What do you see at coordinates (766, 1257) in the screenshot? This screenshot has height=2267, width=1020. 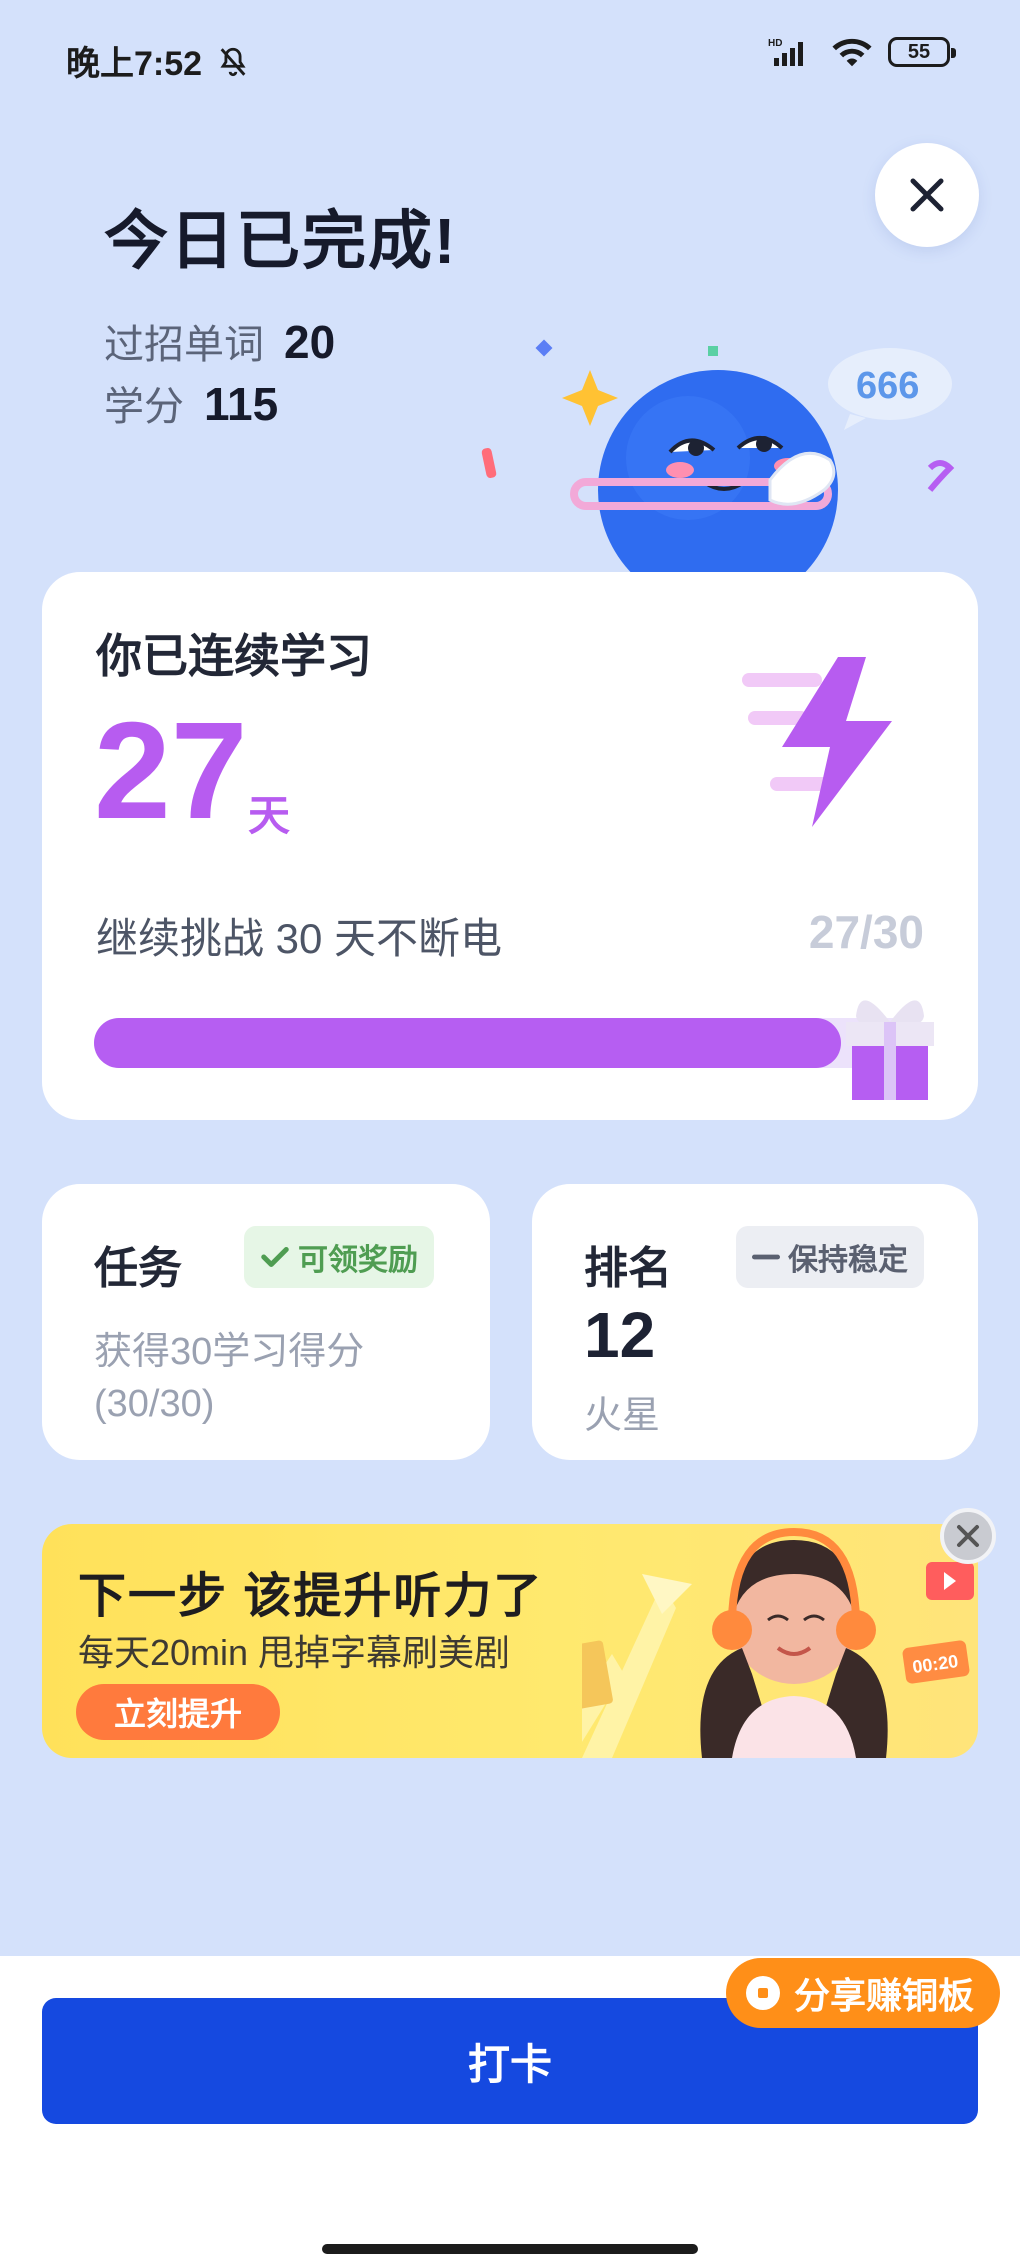 I see `minus-icon` at bounding box center [766, 1257].